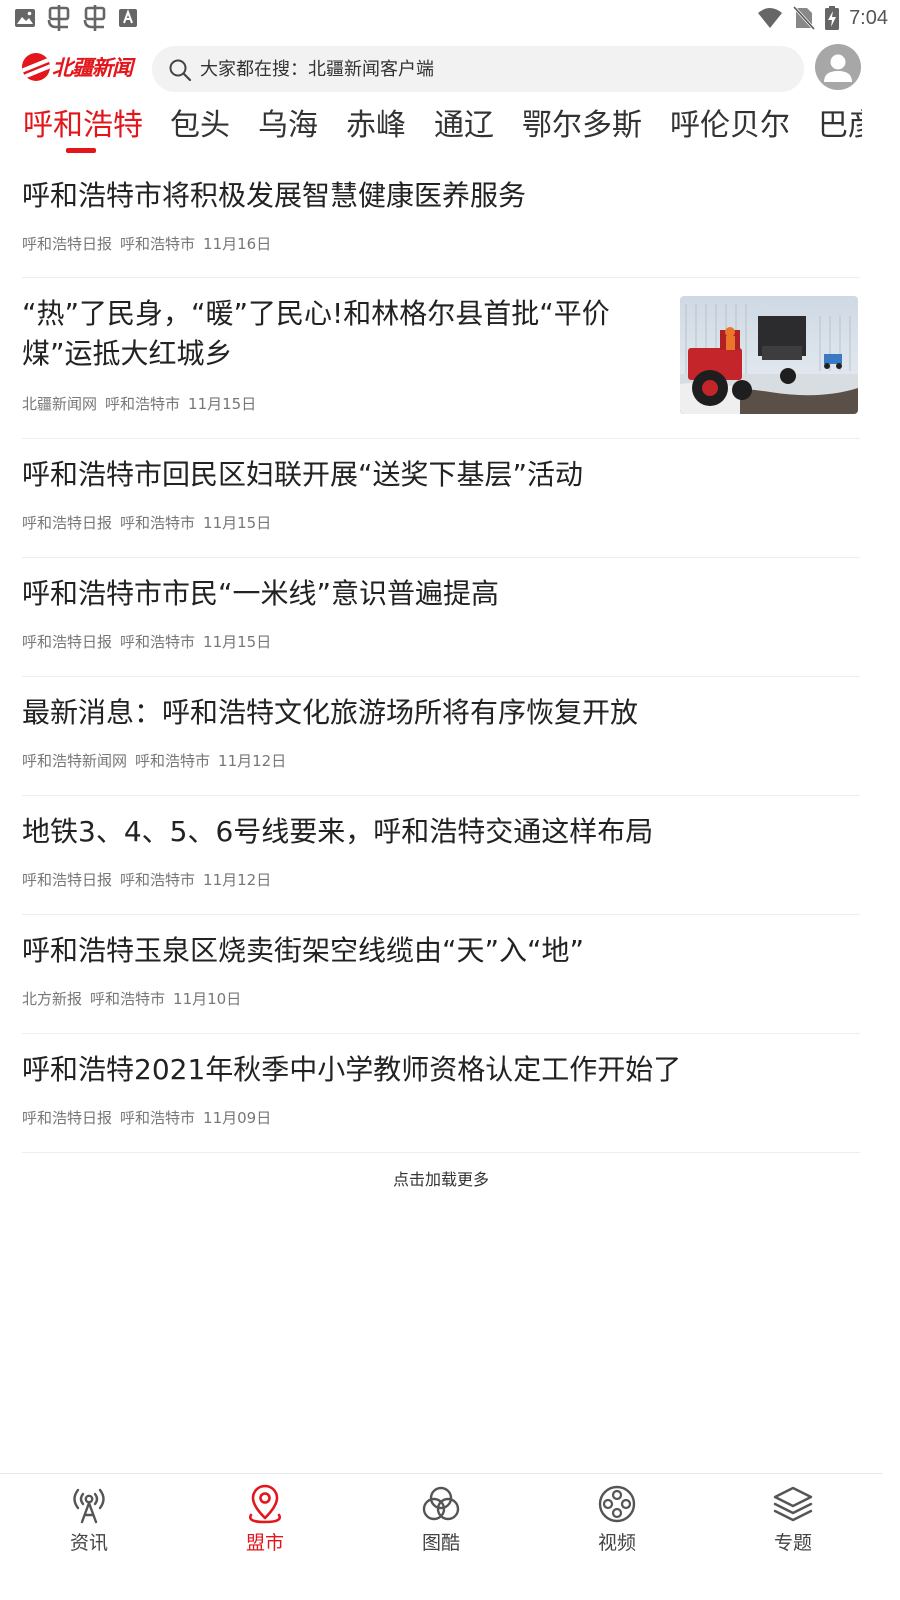 This screenshot has height=1600, width=900. I want to click on logo-mark-icon, so click(36, 67).